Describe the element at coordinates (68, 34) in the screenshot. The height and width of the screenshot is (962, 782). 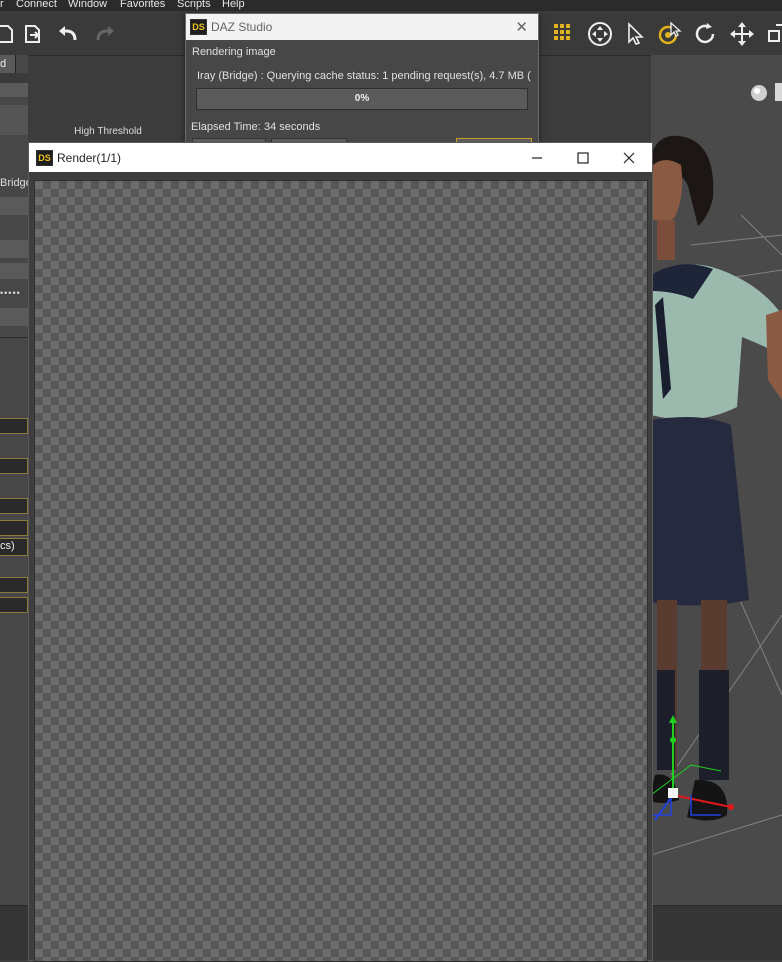
I see `undo-icon` at that location.